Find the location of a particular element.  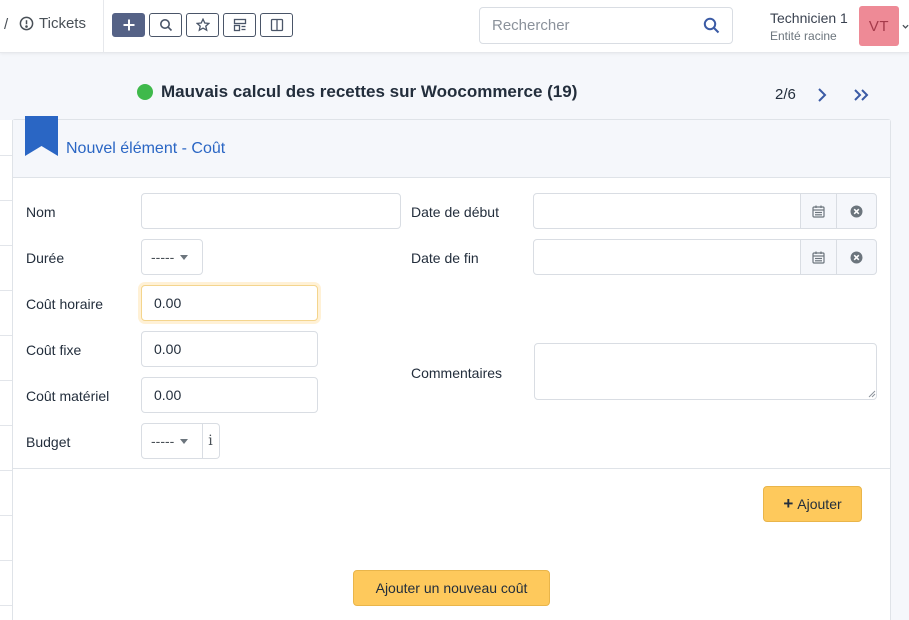

label-nom: Nom is located at coordinates (41, 212).